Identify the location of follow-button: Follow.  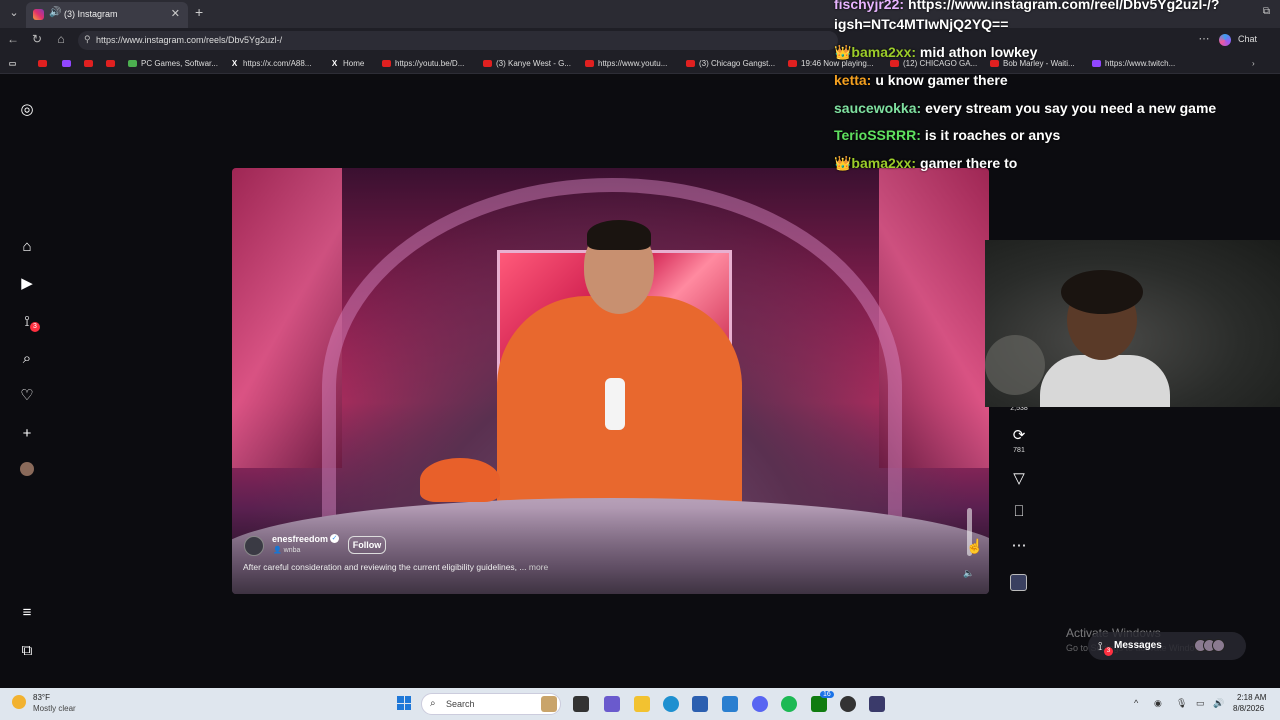
(367, 545).